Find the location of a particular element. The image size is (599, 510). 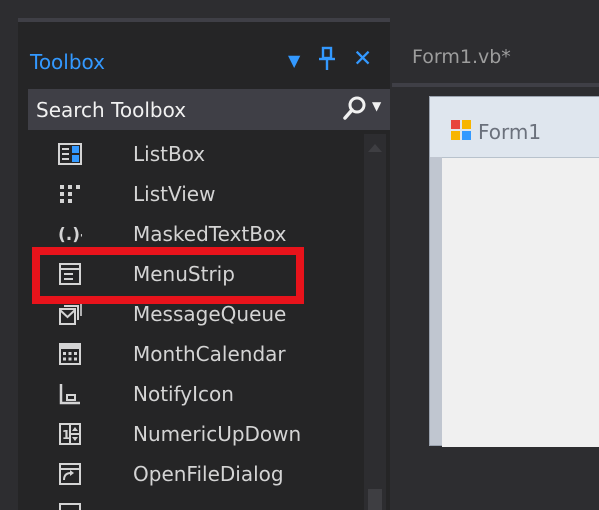

search-placeholder: Search Toolbox is located at coordinates (111, 110).